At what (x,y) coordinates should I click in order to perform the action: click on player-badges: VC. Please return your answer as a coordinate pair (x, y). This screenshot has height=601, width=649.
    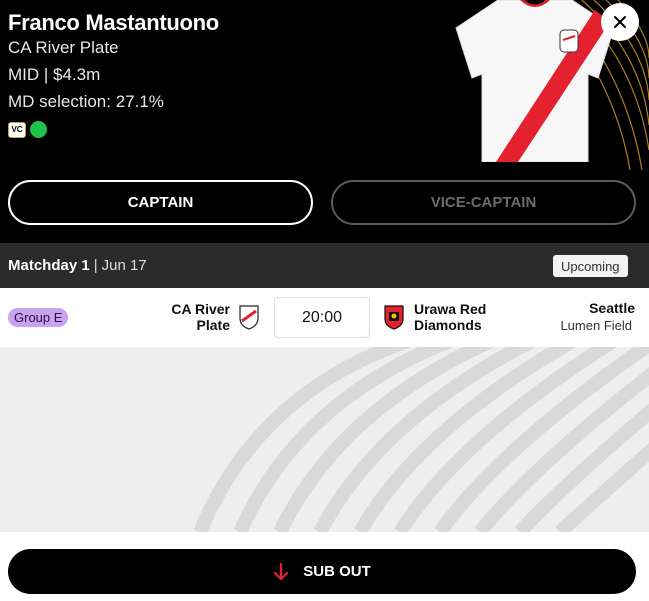
    Looking at the image, I should click on (27, 129).